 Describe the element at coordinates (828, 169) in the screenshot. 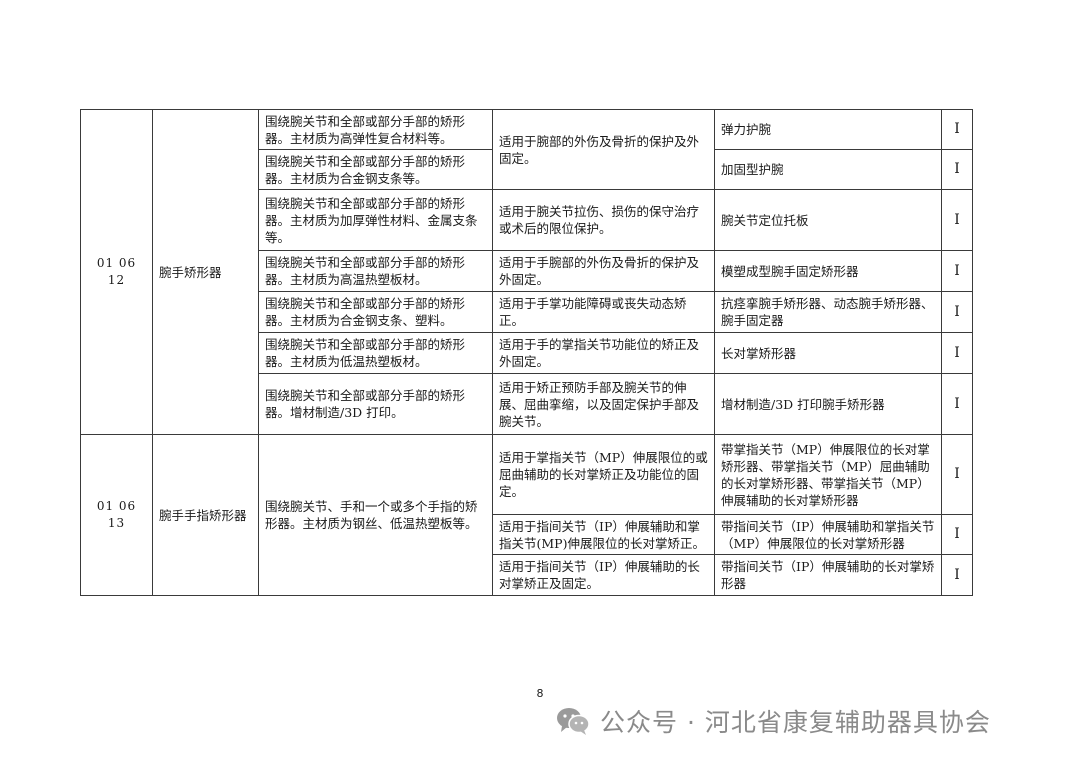

I see `example-cell: 加固型护腕` at that location.